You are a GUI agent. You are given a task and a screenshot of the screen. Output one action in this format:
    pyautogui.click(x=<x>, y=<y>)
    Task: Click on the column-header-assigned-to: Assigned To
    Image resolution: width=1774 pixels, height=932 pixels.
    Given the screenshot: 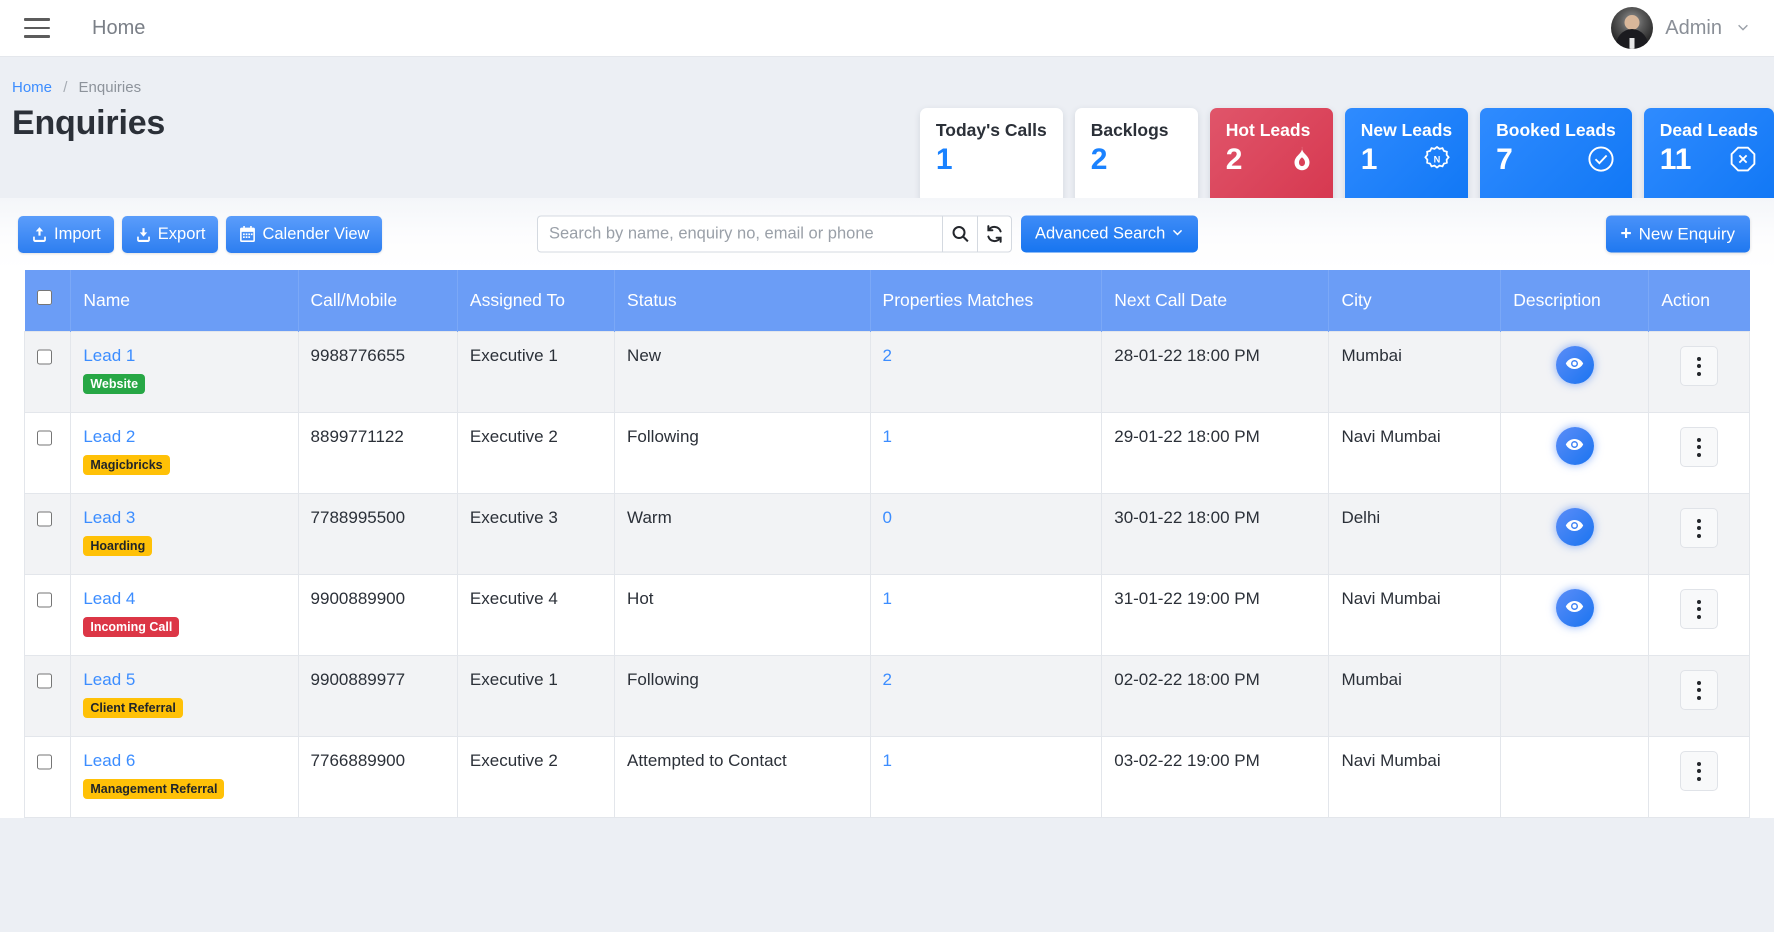 What is the action you would take?
    pyautogui.click(x=536, y=300)
    